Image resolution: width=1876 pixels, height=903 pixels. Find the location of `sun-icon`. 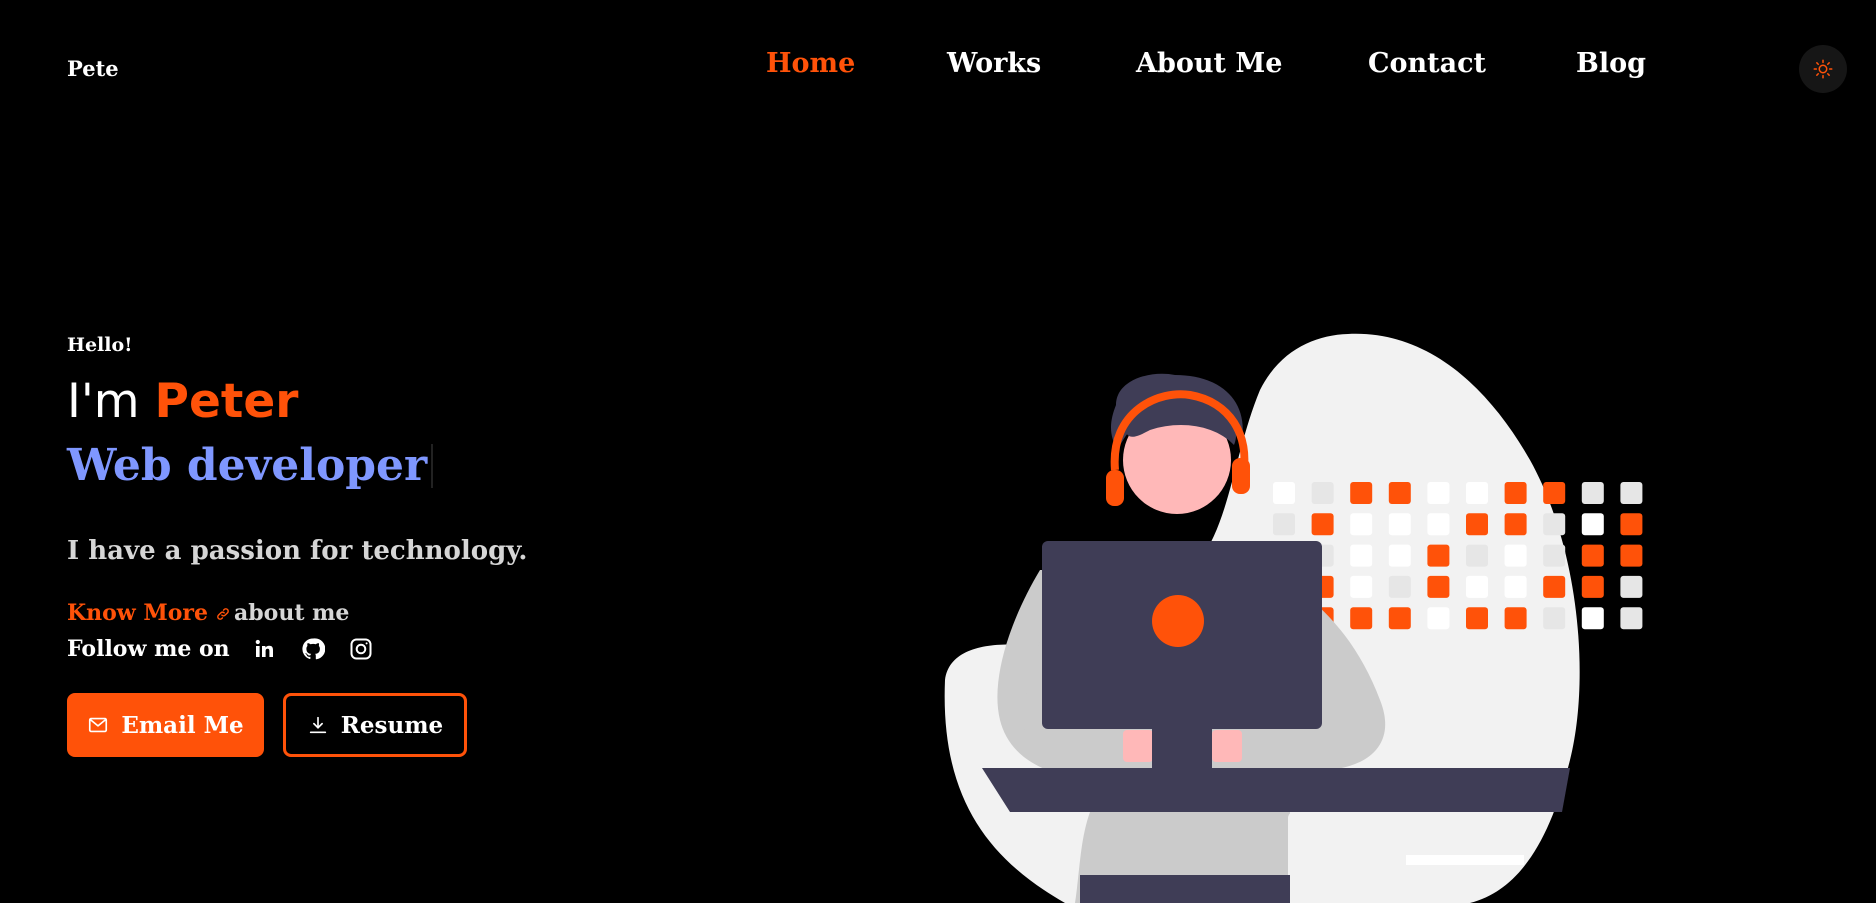

sun-icon is located at coordinates (1823, 69).